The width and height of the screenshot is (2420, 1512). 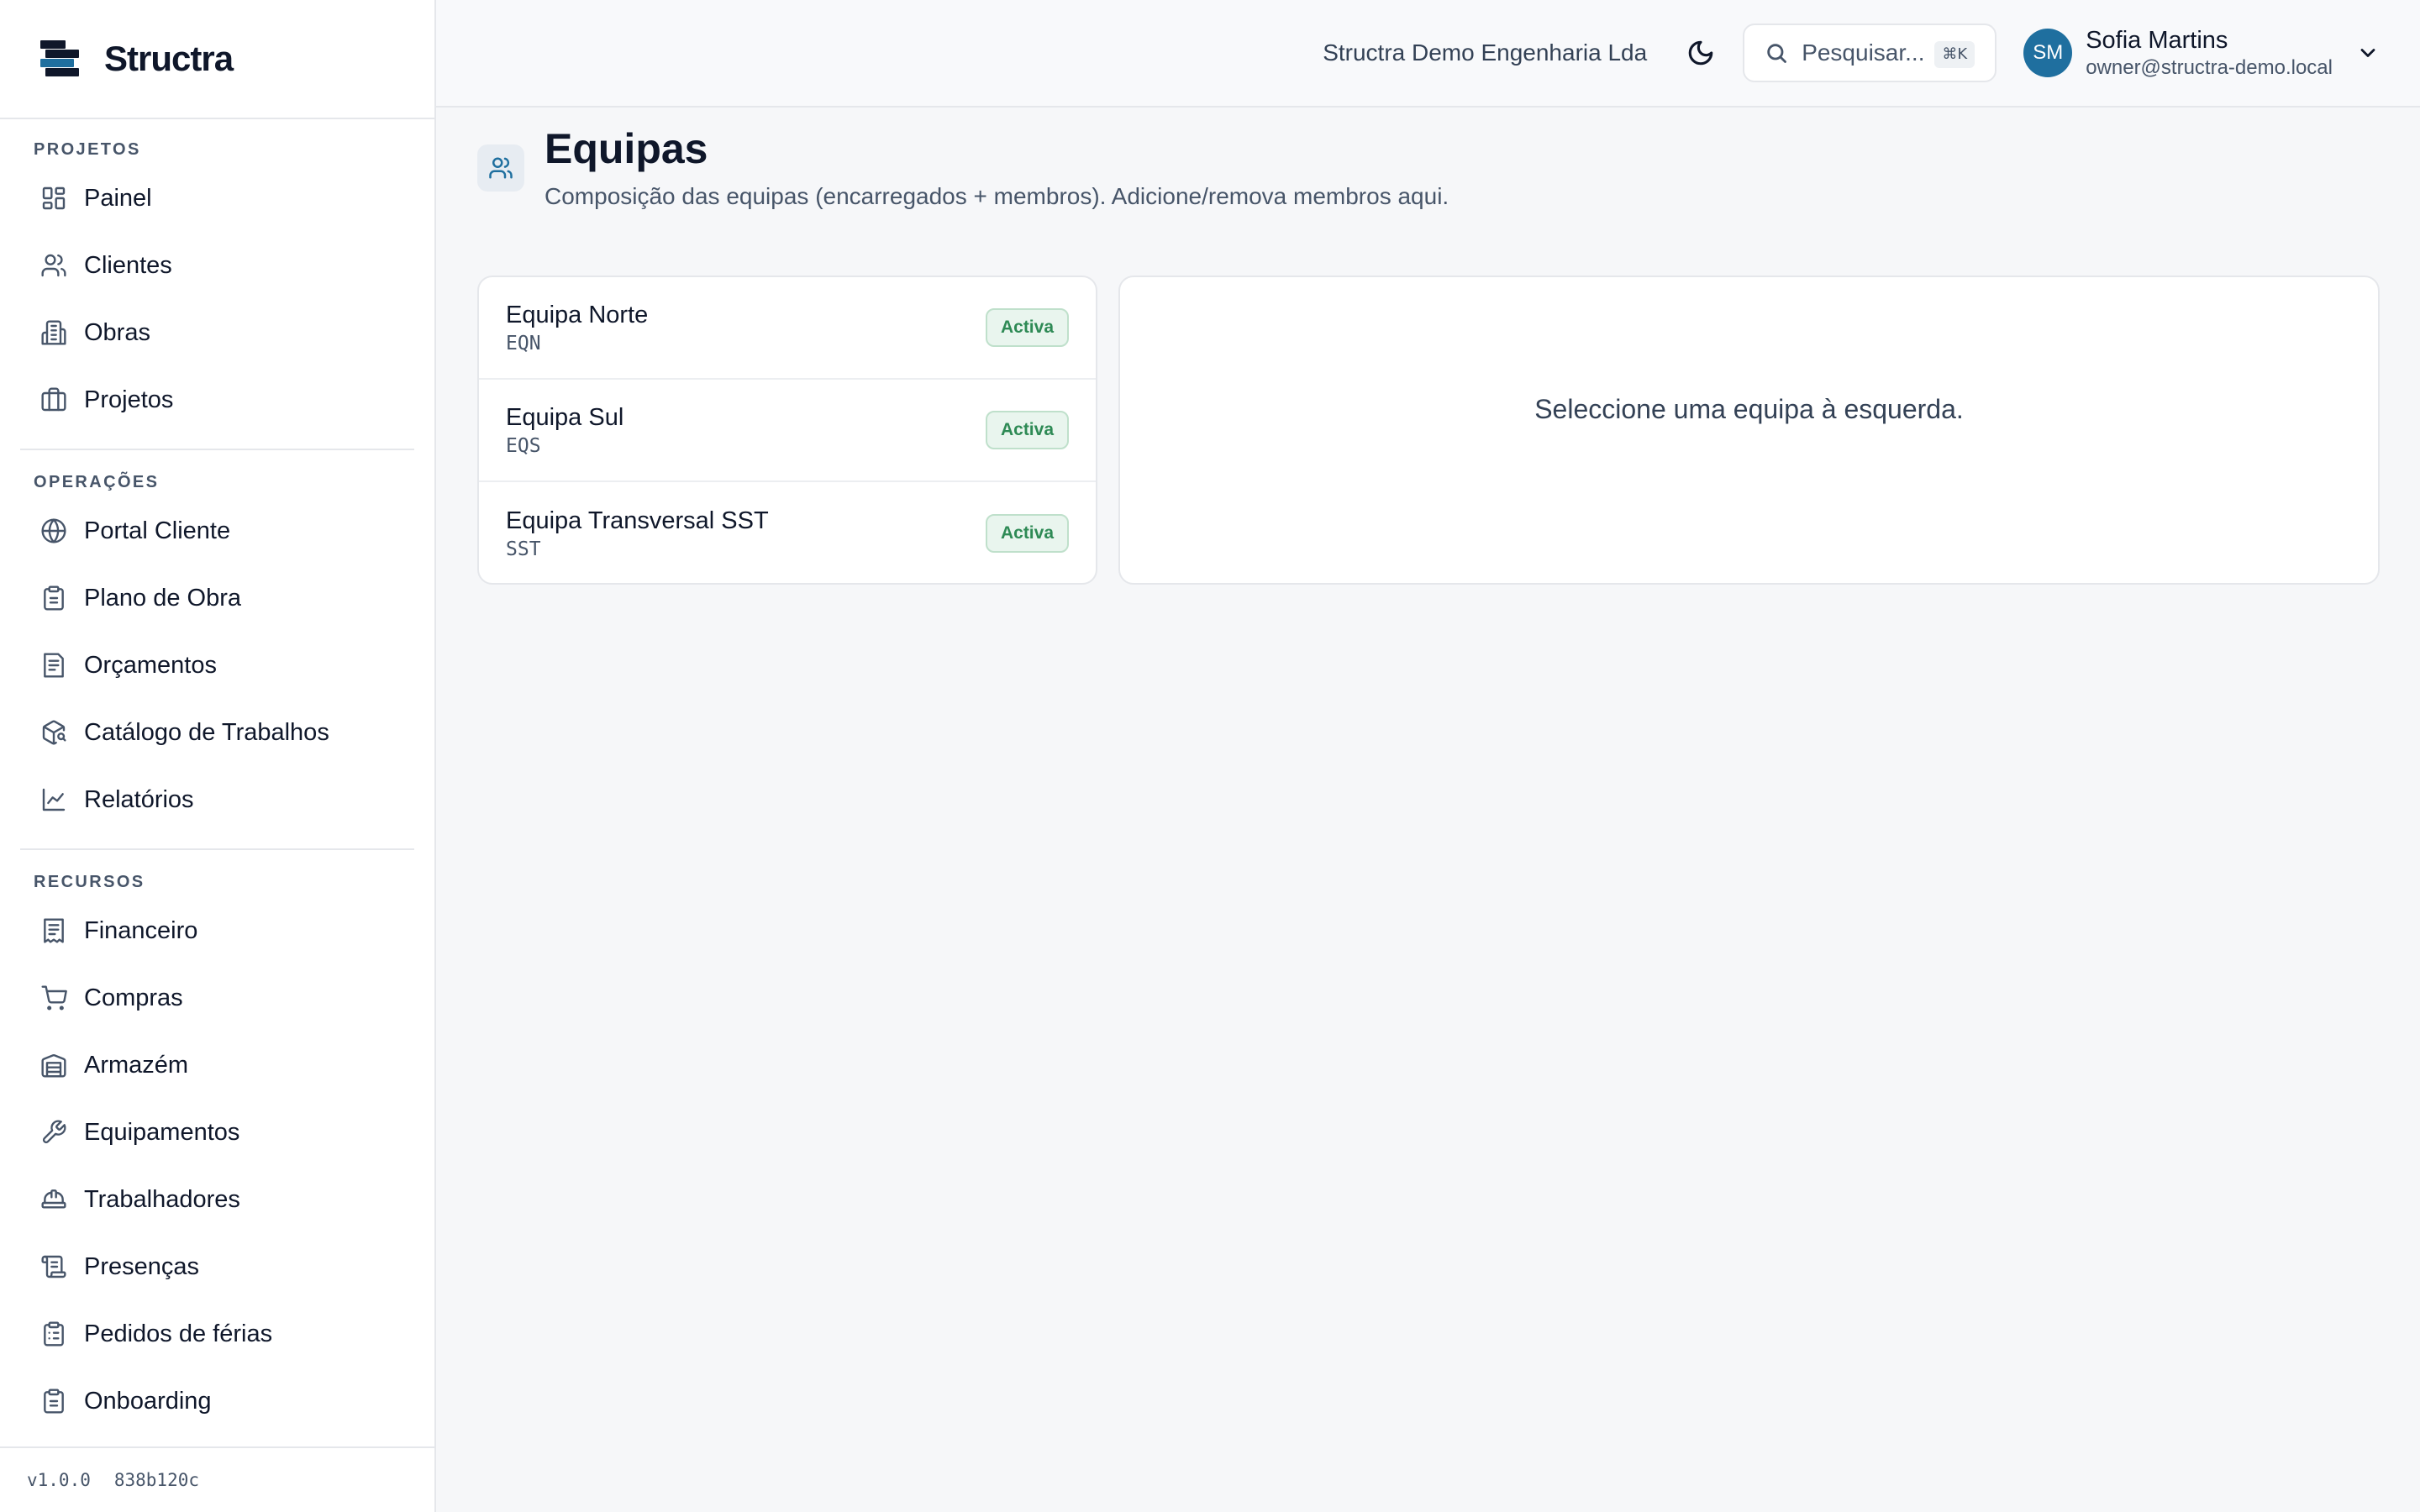 What do you see at coordinates (53, 1266) in the screenshot?
I see `scroll-icon` at bounding box center [53, 1266].